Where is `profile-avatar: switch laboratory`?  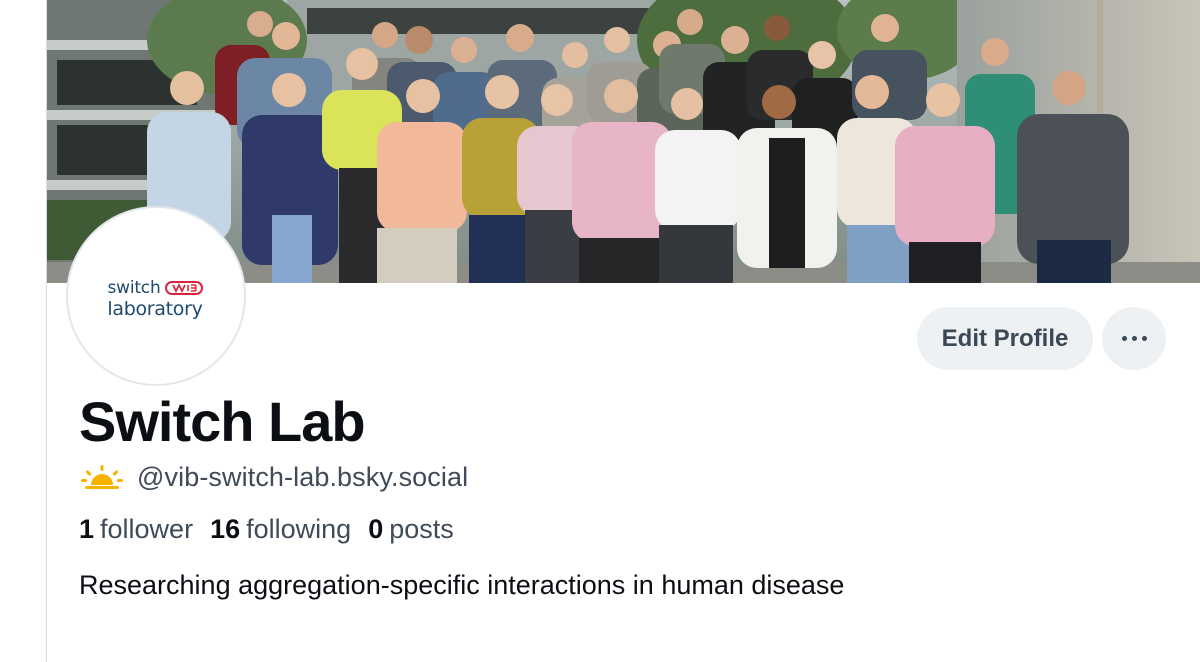 profile-avatar: switch laboratory is located at coordinates (156, 296).